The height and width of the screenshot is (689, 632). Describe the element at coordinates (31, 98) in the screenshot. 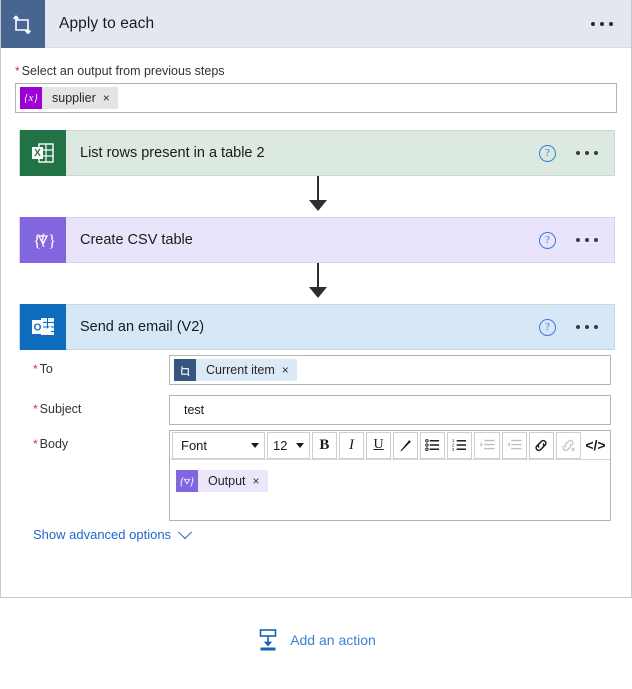

I see `expression-token-icon: {x}` at that location.